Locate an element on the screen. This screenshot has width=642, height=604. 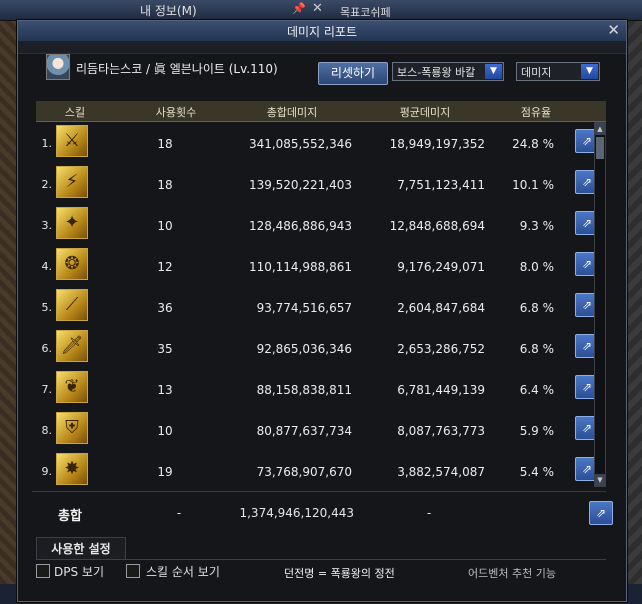
background-window-title: 내 정보(M) is located at coordinates (168, 11).